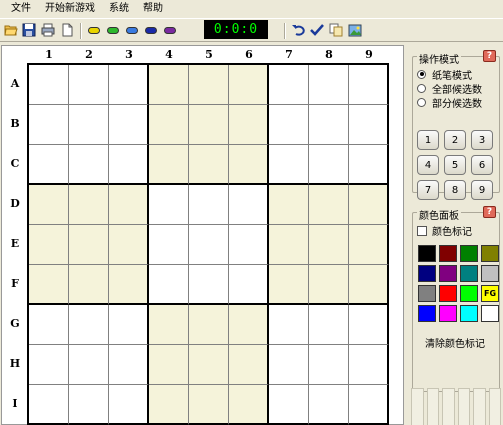 The width and height of the screenshot is (503, 425). I want to click on grid-cell-I7, so click(289, 405).